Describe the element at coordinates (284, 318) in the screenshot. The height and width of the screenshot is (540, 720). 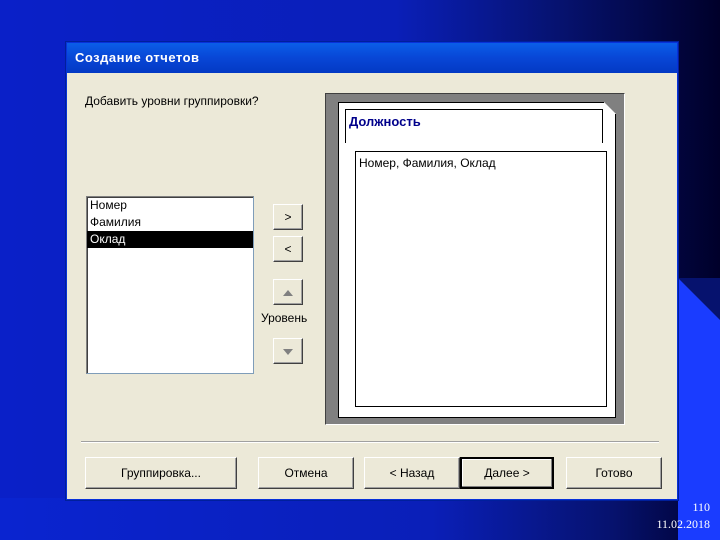
I see `level-label: Уровень` at that location.